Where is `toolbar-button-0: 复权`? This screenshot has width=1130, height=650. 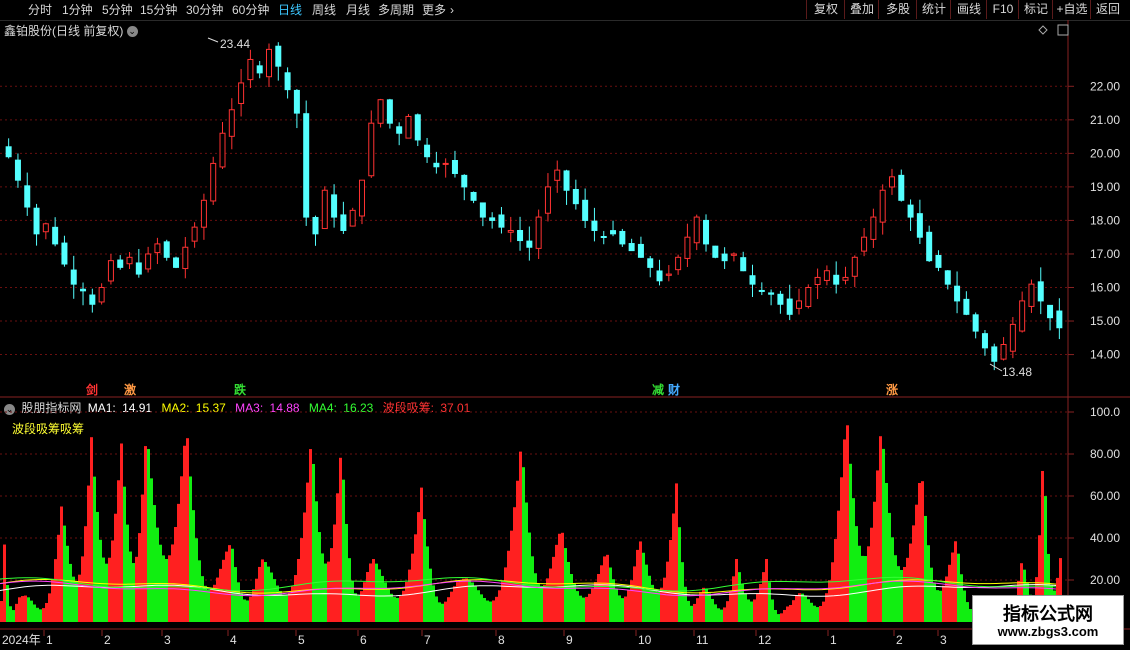 toolbar-button-0: 复权 is located at coordinates (825, 9).